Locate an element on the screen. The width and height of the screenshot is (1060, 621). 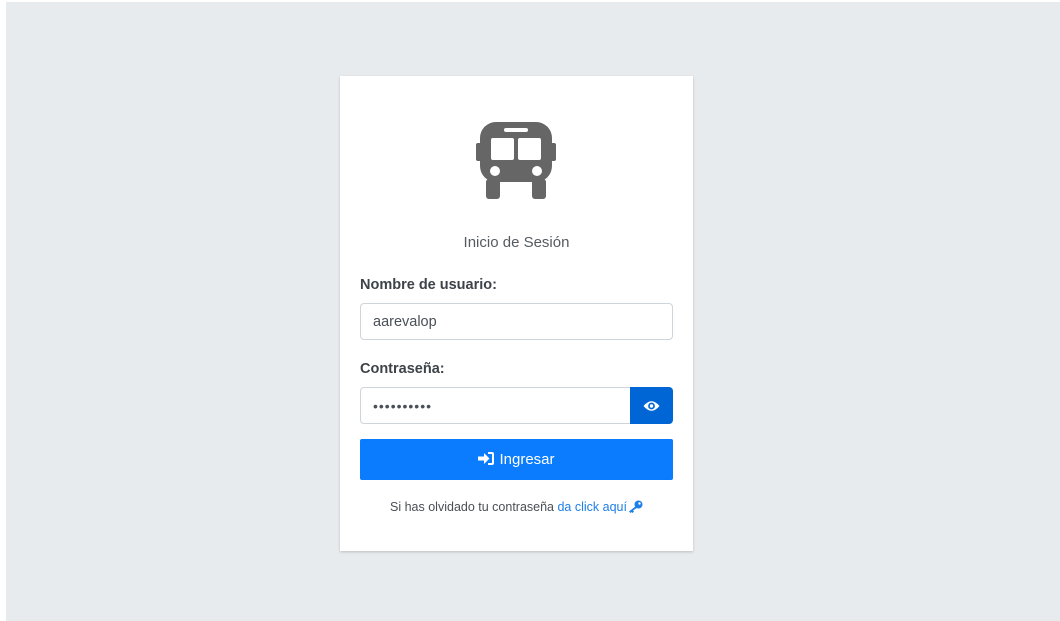
forgot-password-link-label: da click aquí is located at coordinates (592, 507).